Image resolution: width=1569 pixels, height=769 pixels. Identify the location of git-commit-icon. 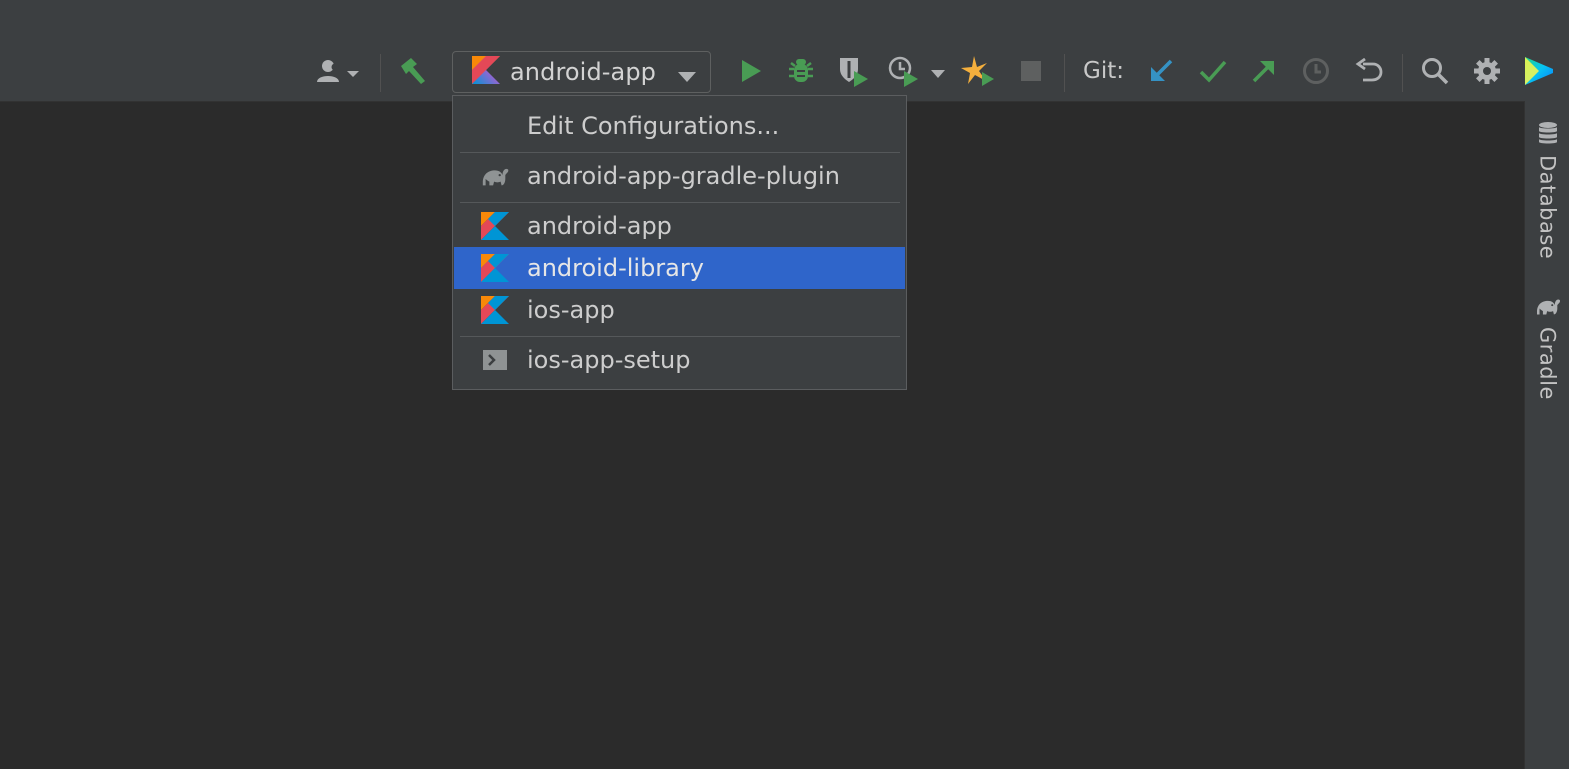
(1213, 73).